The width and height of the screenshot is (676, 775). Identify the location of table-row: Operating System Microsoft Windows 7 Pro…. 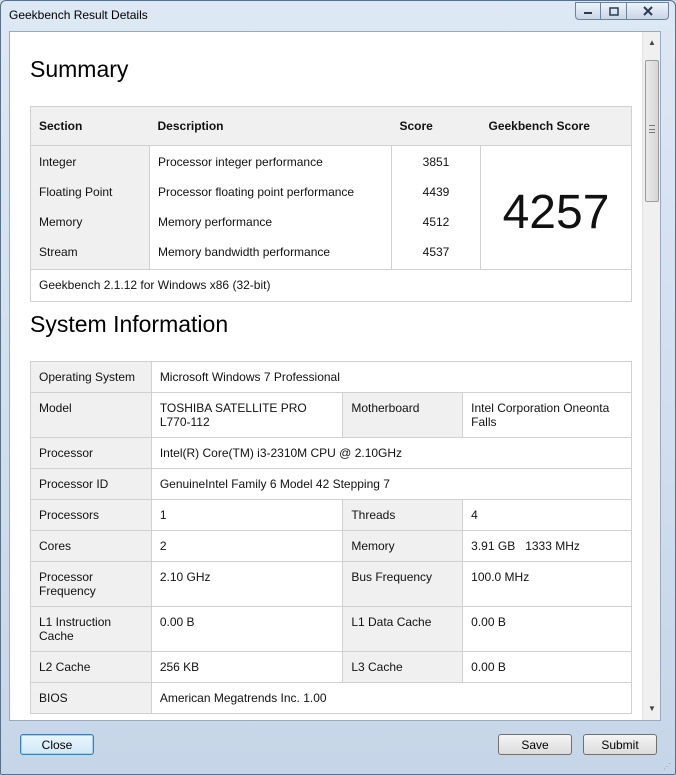
(331, 377).